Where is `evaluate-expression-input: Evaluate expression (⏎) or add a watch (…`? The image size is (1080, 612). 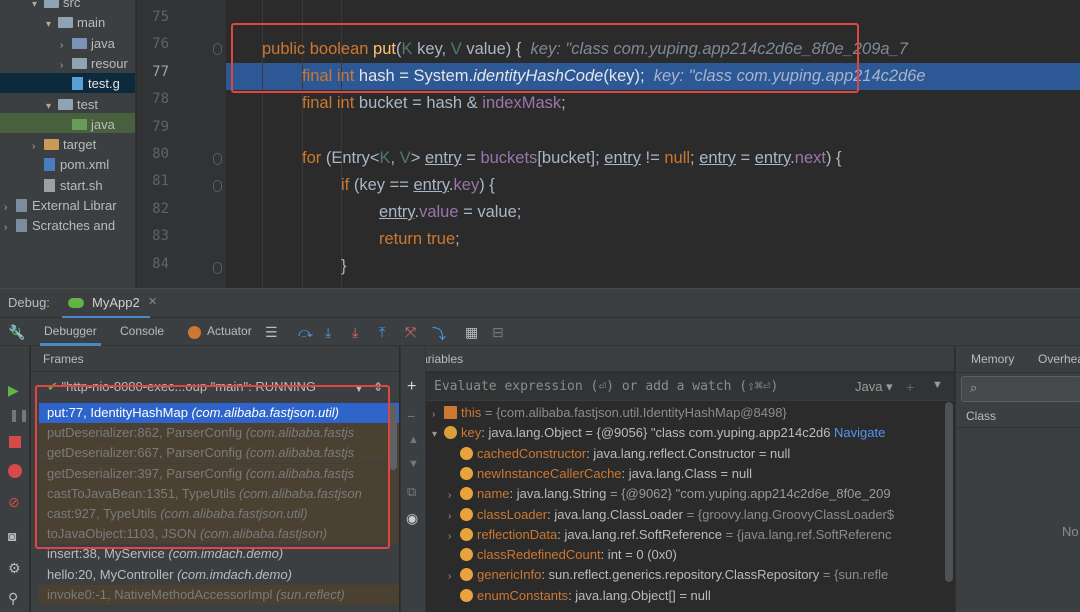
evaluate-expression-input: Evaluate expression (⏎) or add a watch (… is located at coordinates (690, 387).